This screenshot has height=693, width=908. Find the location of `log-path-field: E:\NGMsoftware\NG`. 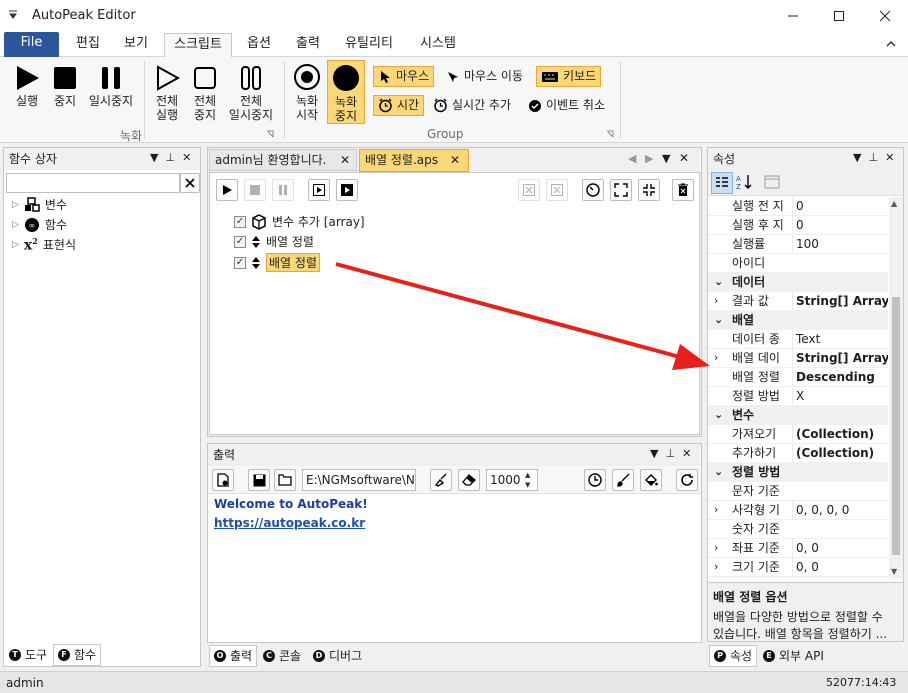

log-path-field: E:\NGMsoftware\NG is located at coordinates (359, 480).